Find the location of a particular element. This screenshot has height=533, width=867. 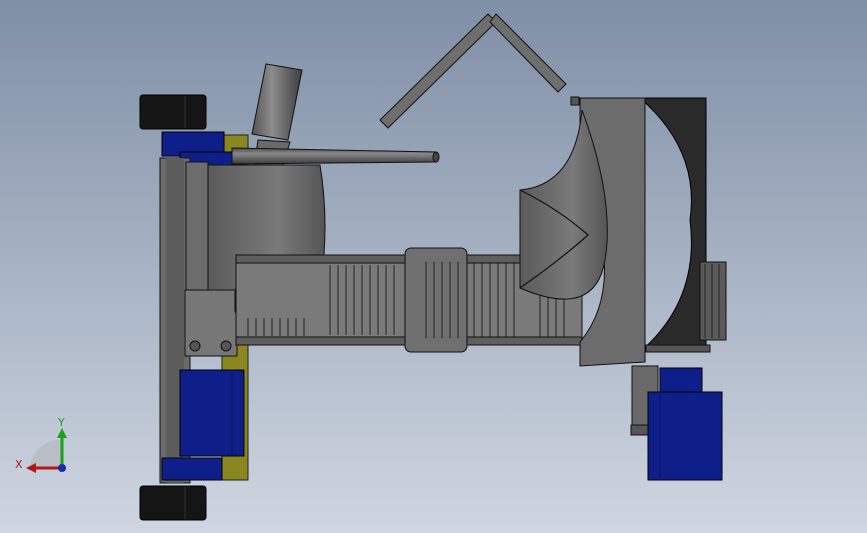

top-wheel is located at coordinates (173, 112).